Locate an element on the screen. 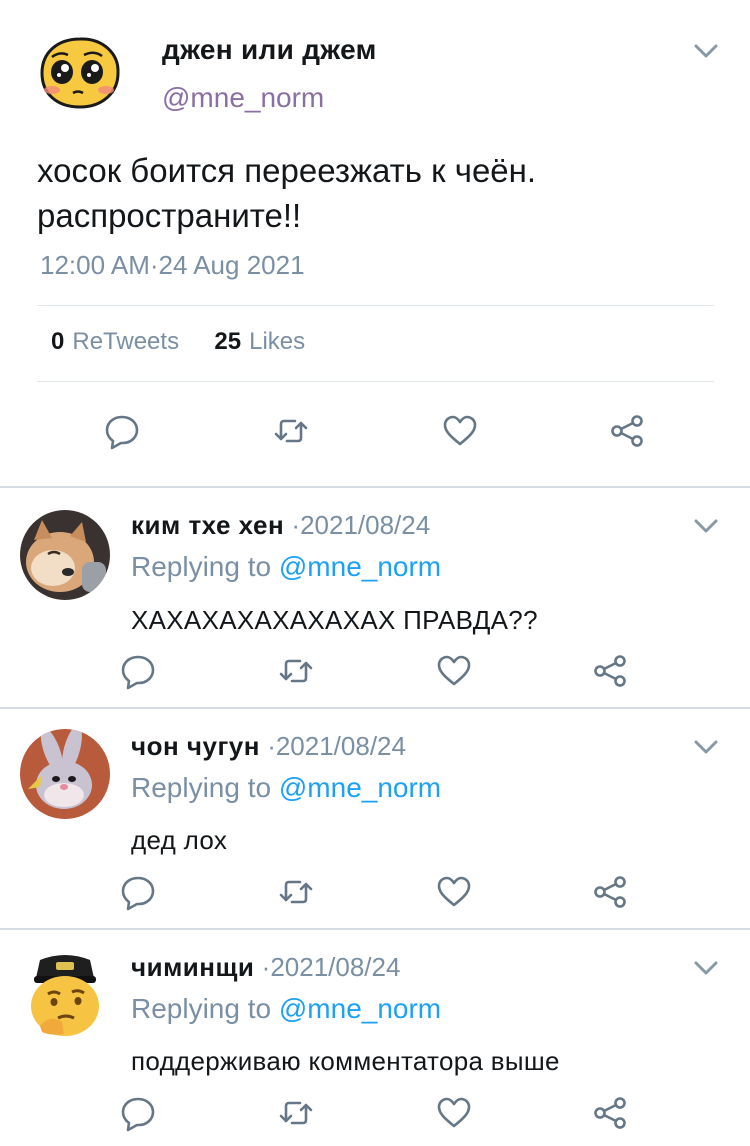  likes-stat: 25 Likes is located at coordinates (259, 341).